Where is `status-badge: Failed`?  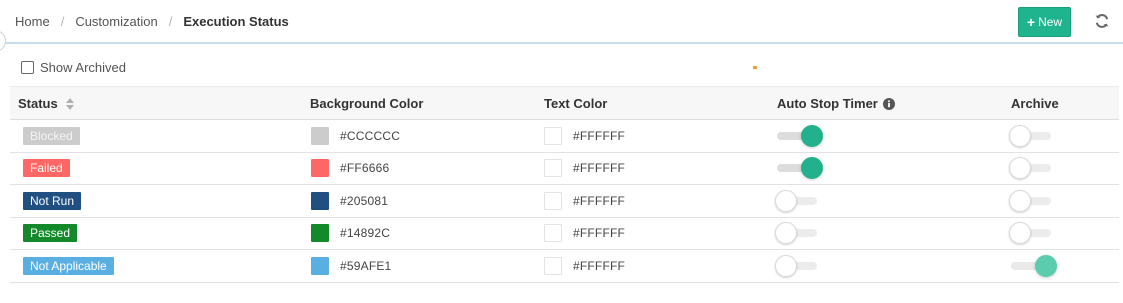 status-badge: Failed is located at coordinates (46, 168).